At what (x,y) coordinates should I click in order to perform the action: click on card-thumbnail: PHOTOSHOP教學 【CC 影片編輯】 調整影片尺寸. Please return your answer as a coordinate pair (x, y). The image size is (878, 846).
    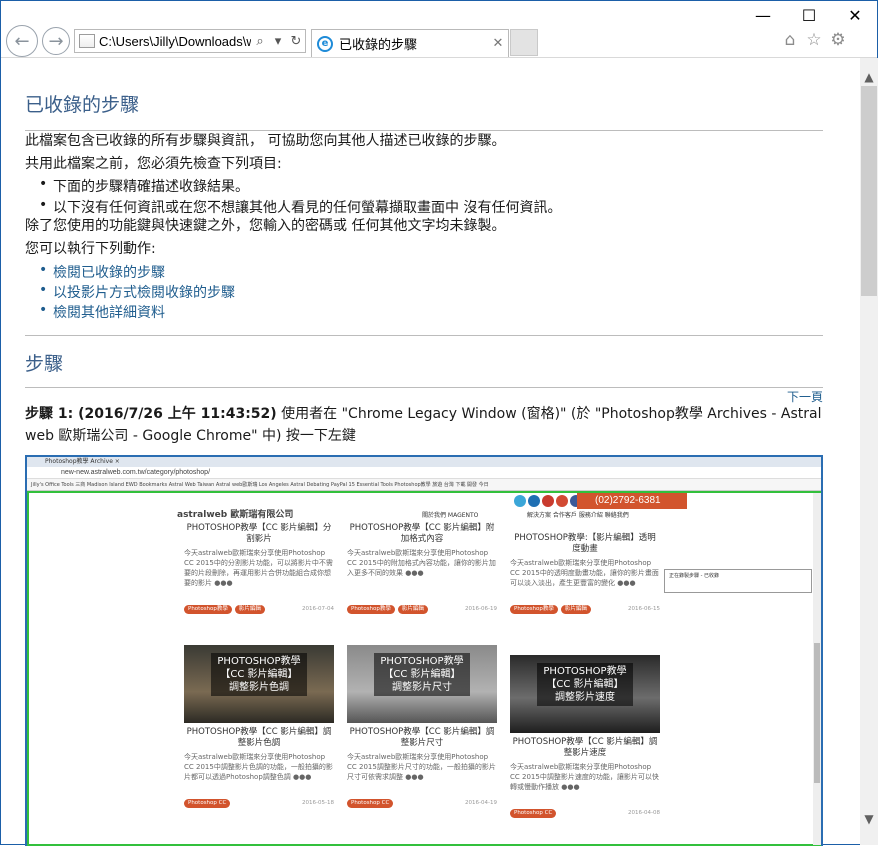
    Looking at the image, I should click on (422, 684).